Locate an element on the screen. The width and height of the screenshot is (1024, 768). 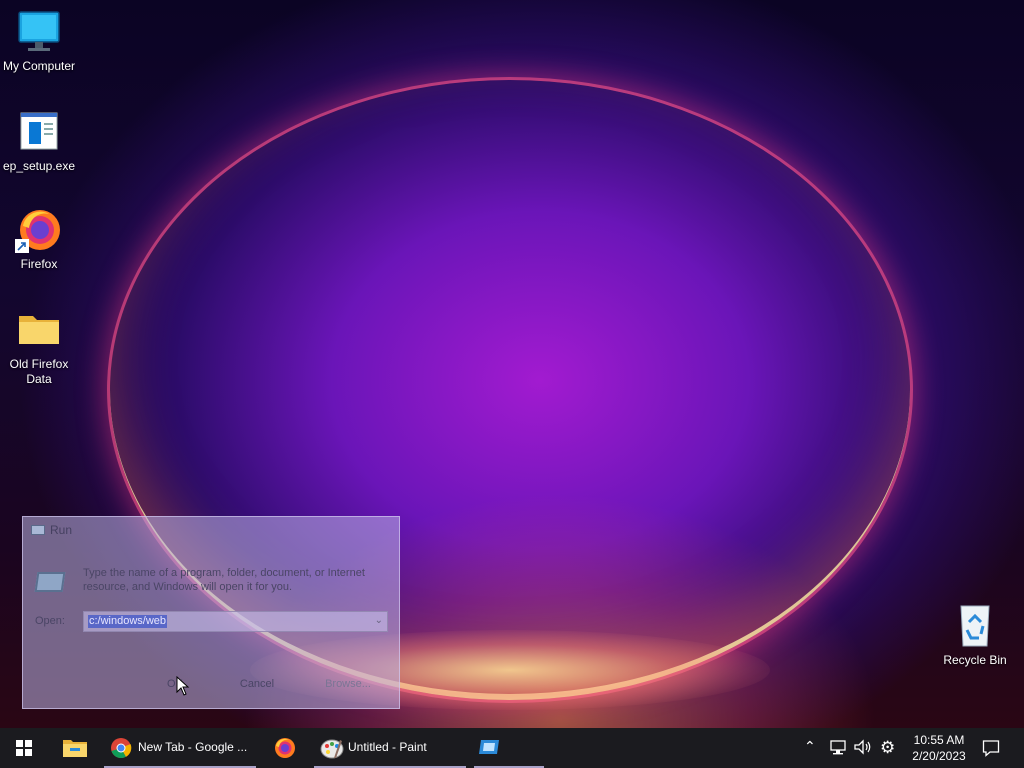
open-combobox: c:/windows/web ⌄ is located at coordinates (235, 621).